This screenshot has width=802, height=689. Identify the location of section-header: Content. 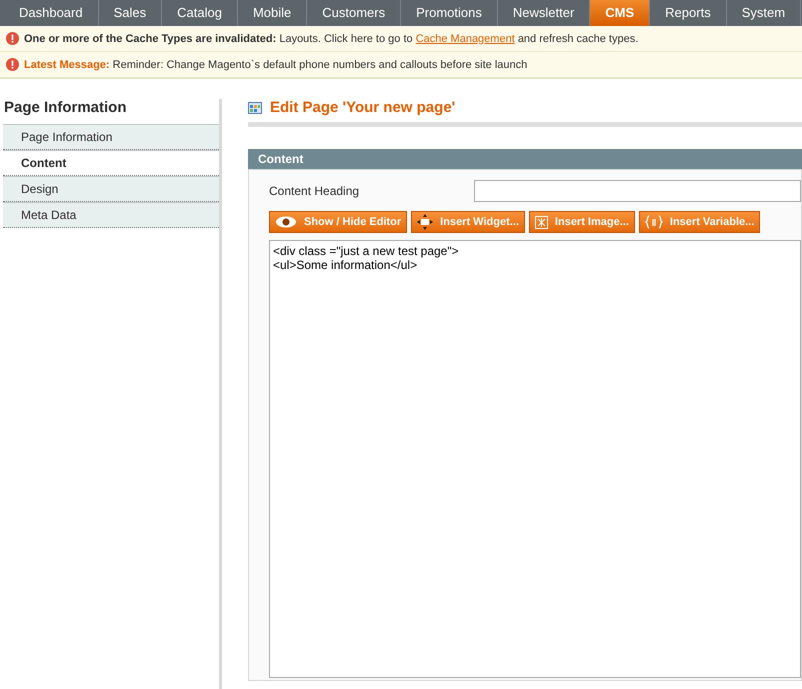
(525, 159).